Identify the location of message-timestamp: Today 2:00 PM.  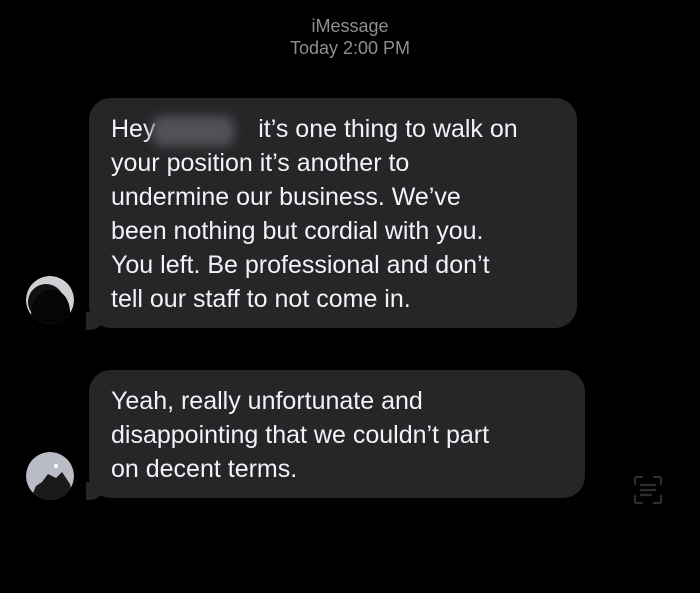
(350, 48).